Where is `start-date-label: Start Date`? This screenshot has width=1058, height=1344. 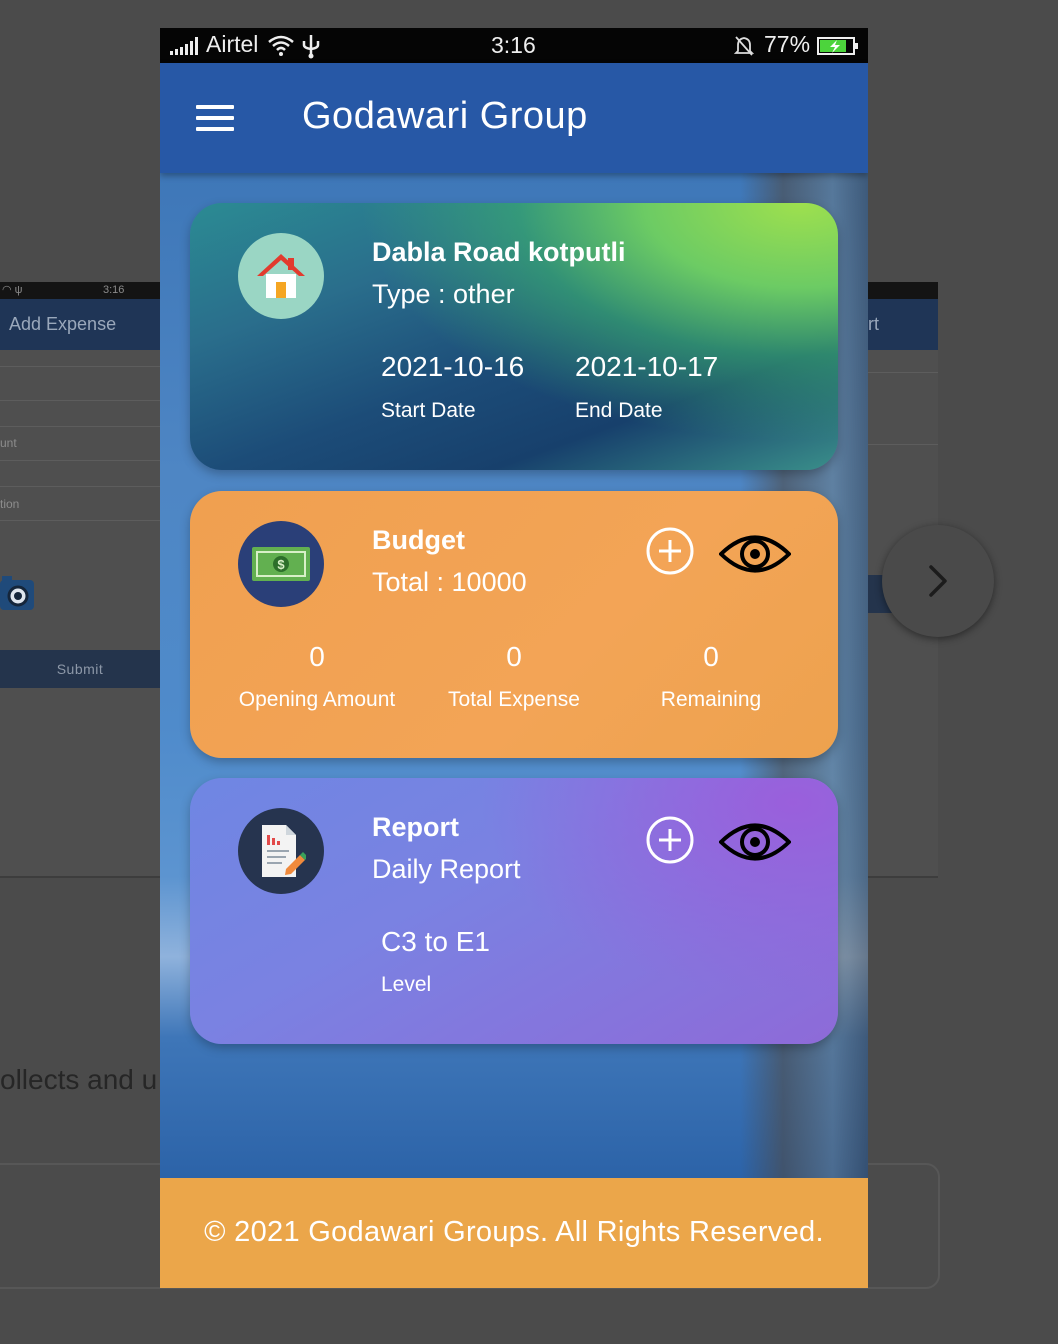
start-date-label: Start Date is located at coordinates (428, 410).